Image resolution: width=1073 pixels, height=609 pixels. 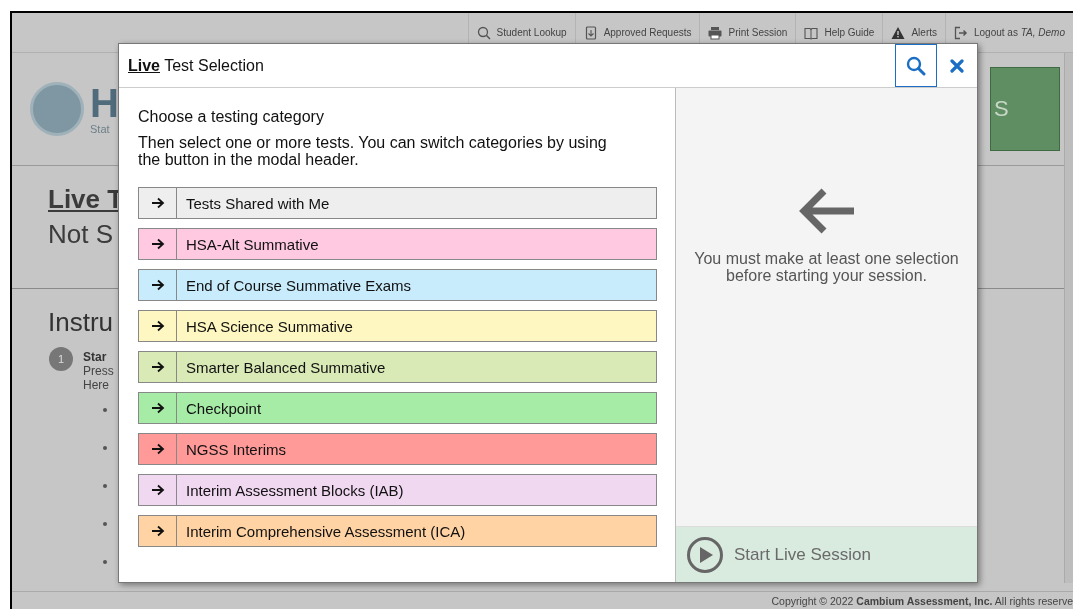 I want to click on site-subtitle: Stat, so click(x=100, y=129).